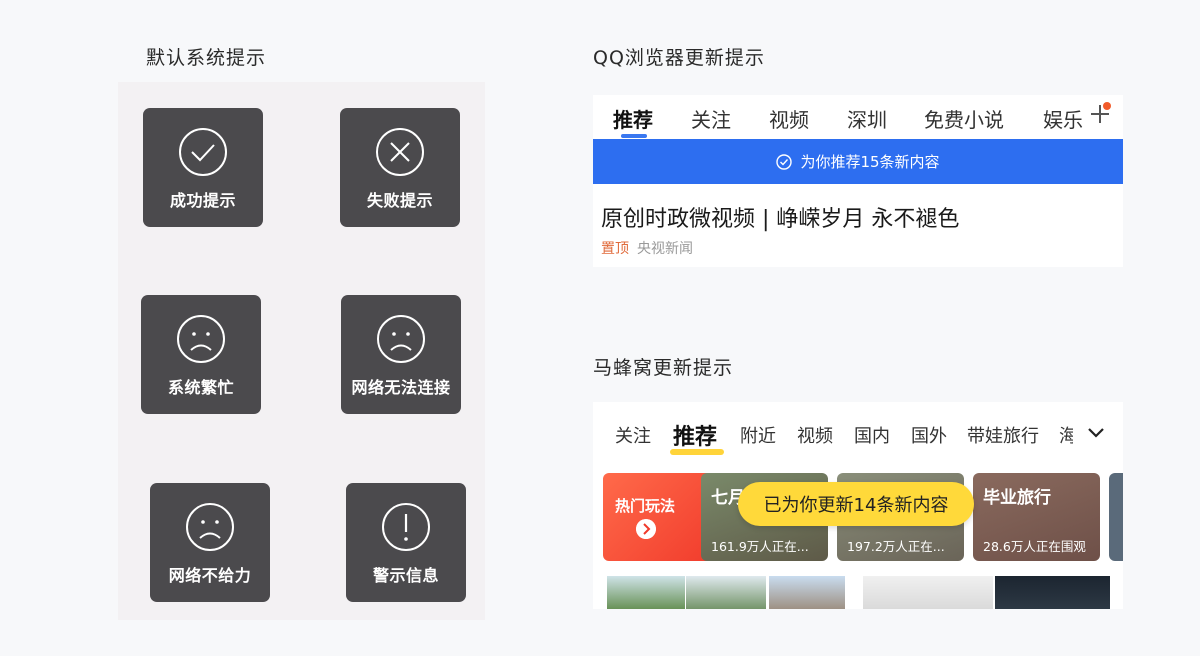 This screenshot has width=1200, height=656. Describe the element at coordinates (870, 162) in the screenshot. I see `update-banner-text: 为你推荐15条新内容` at that location.